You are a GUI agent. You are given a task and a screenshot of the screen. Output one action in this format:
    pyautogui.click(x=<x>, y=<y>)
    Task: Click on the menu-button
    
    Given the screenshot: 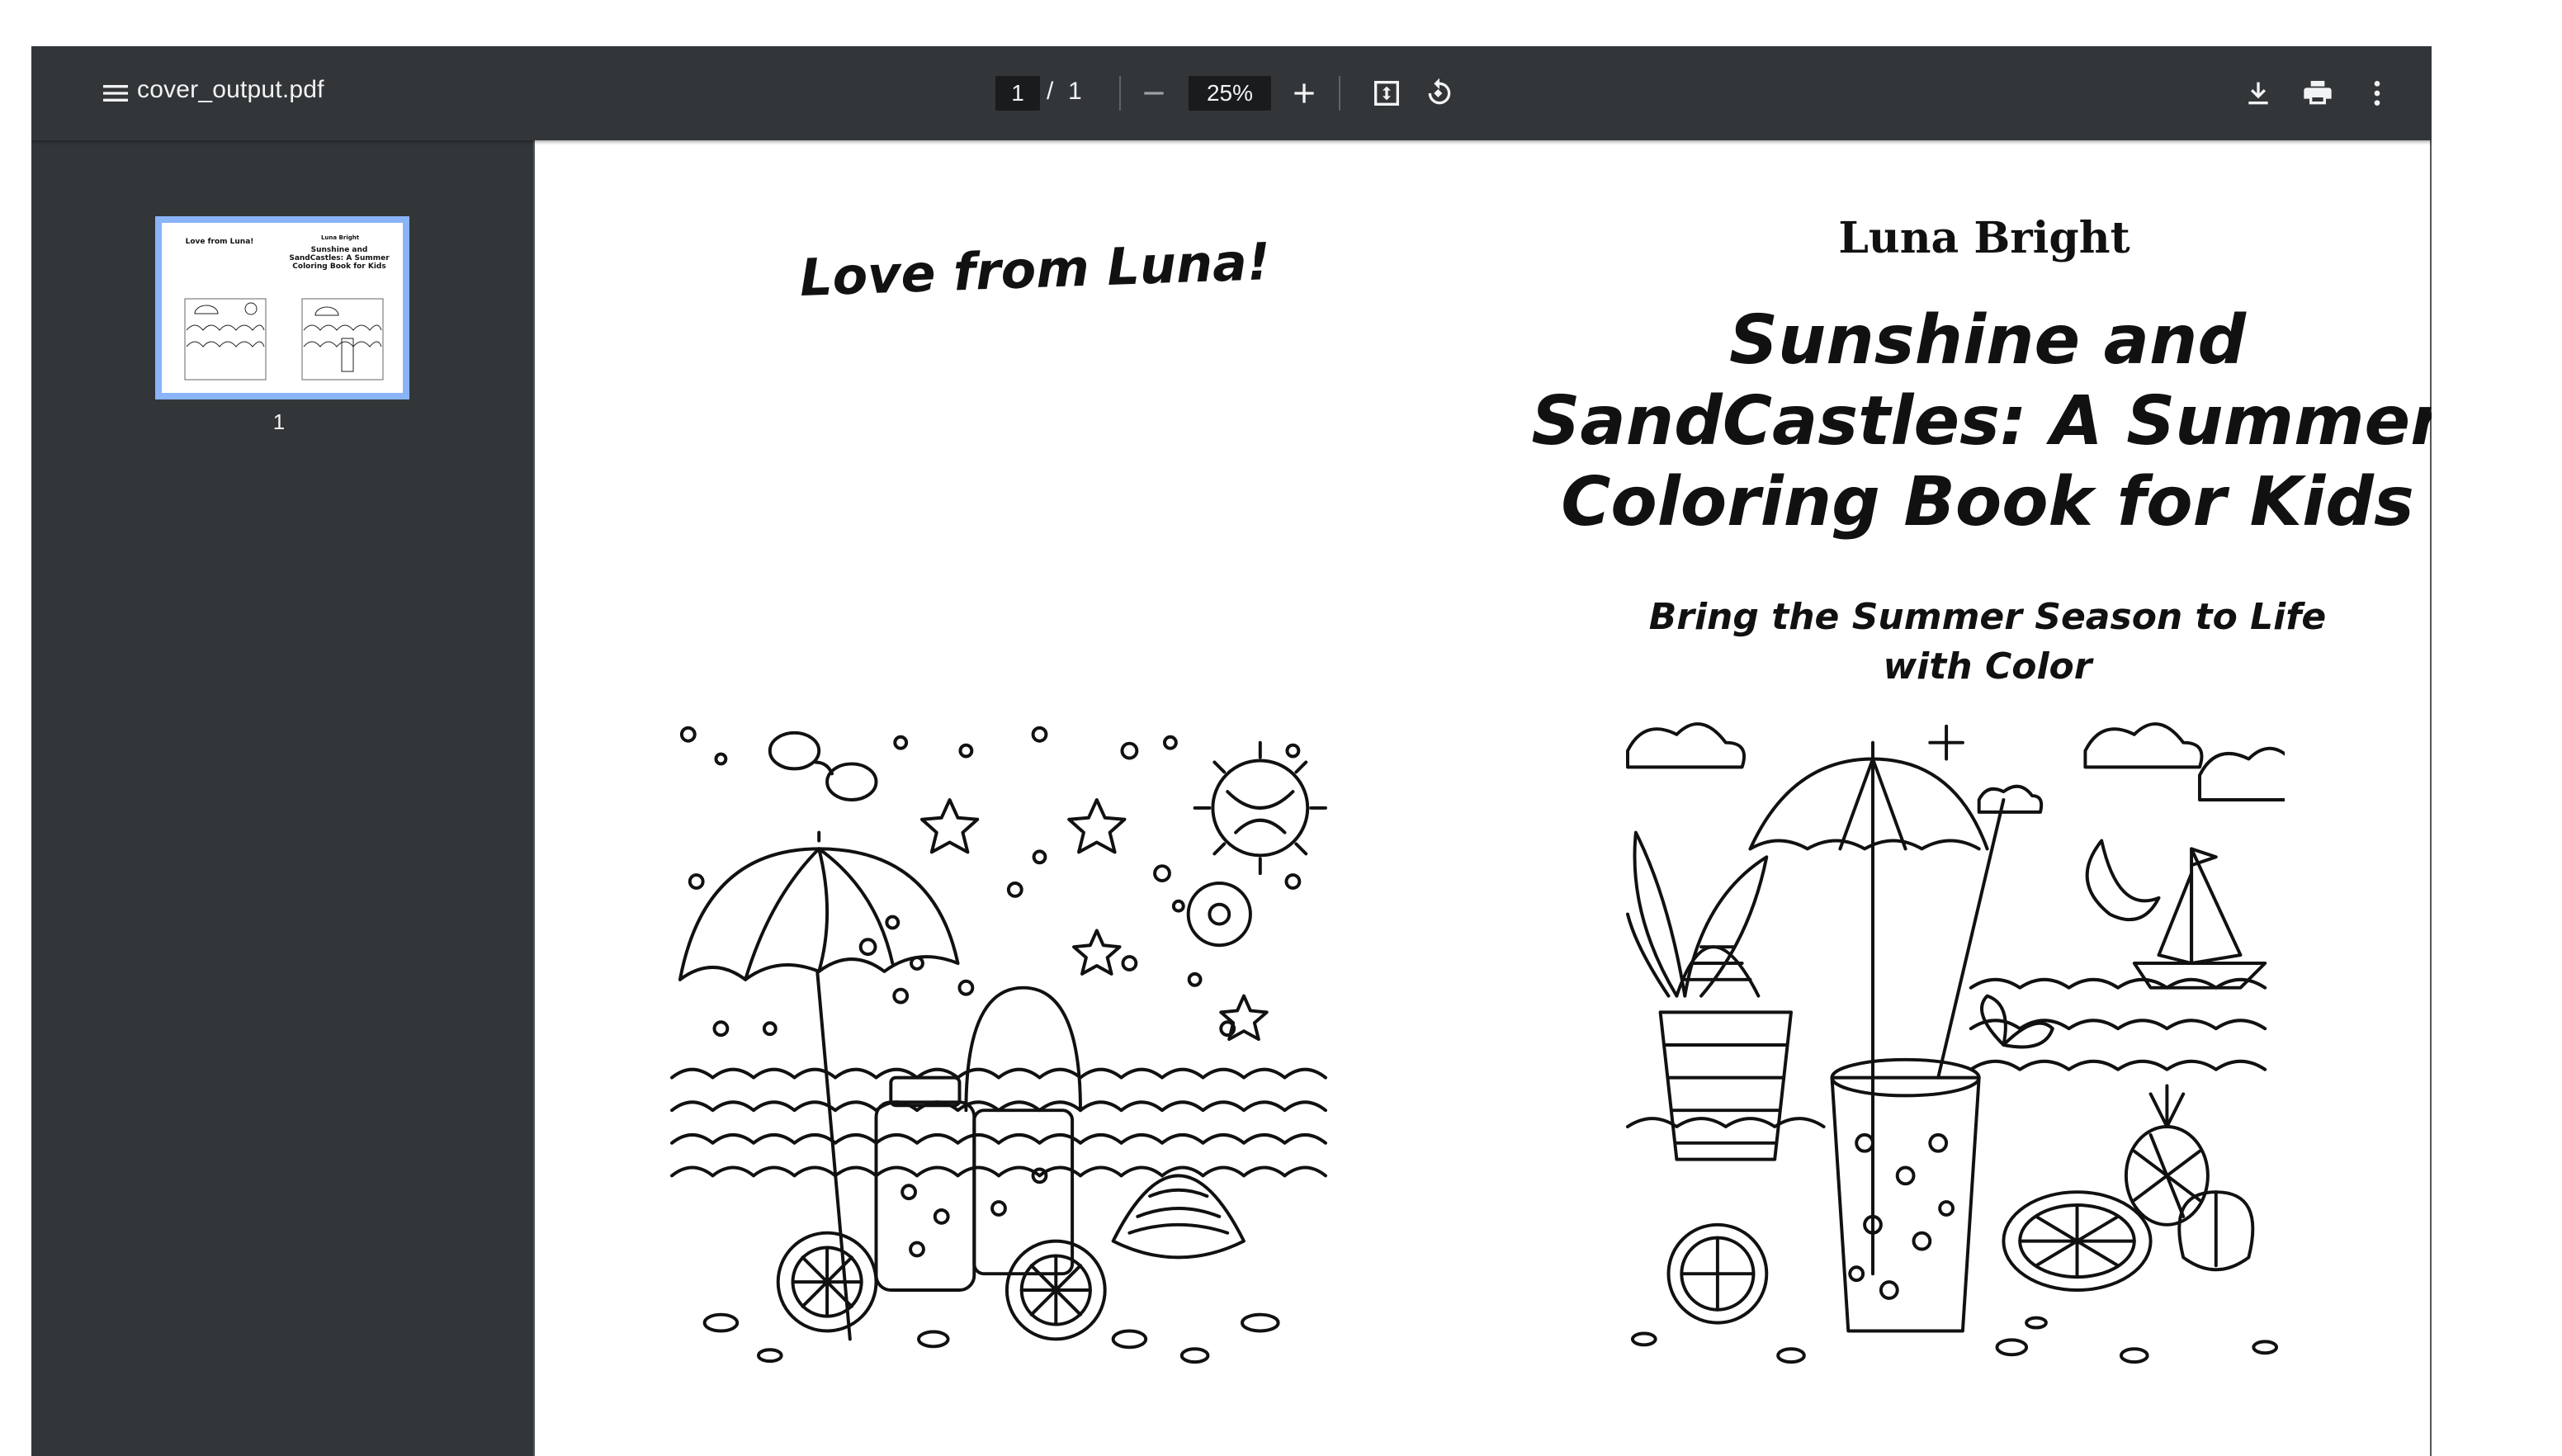 What is the action you would take?
    pyautogui.click(x=115, y=93)
    